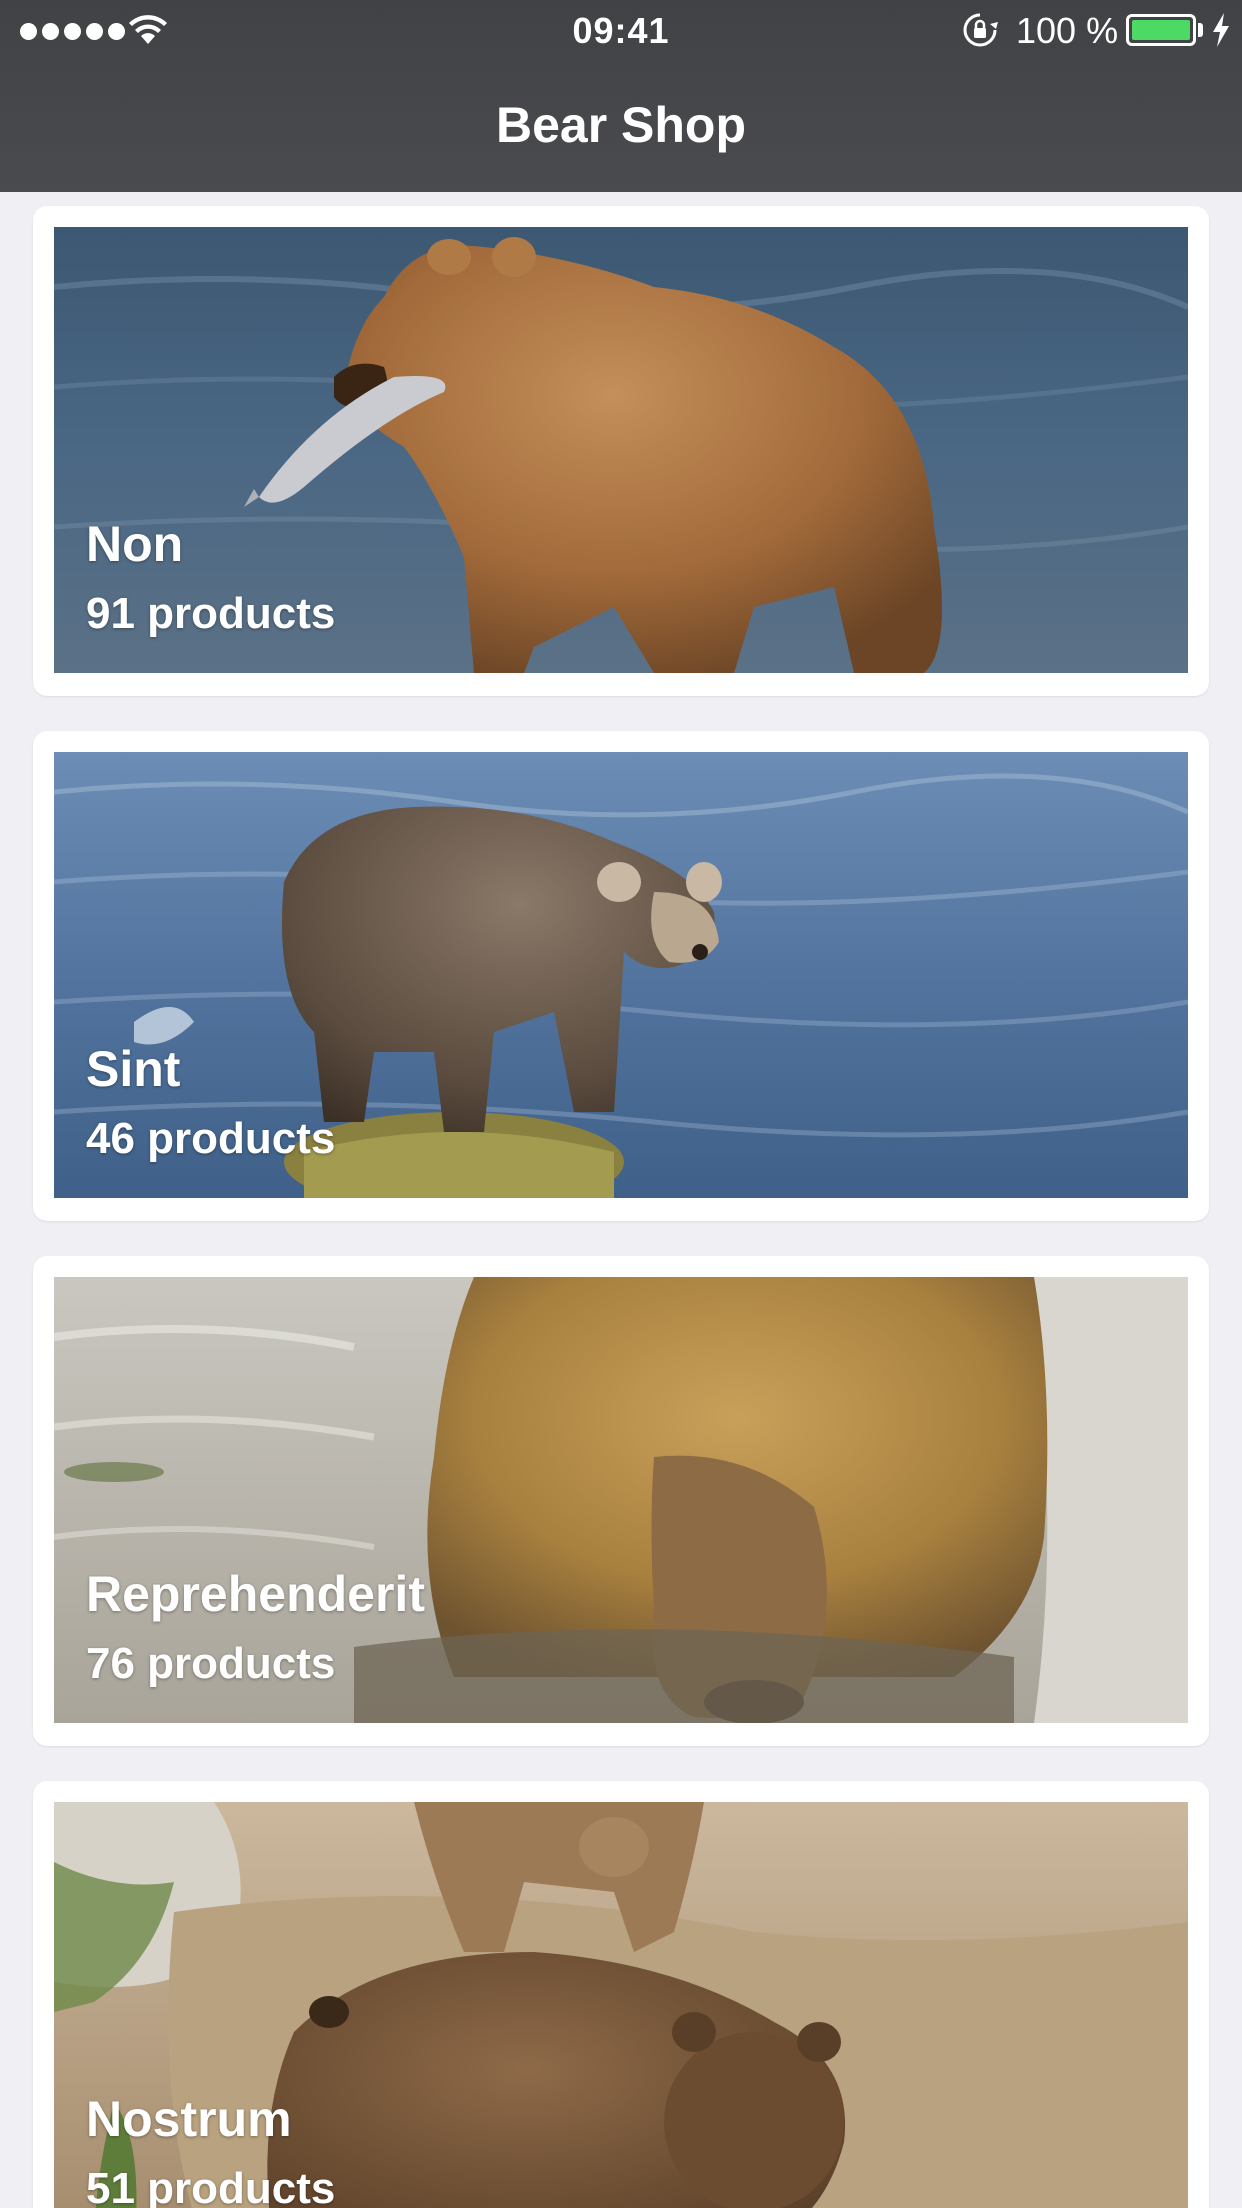  Describe the element at coordinates (1221, 30) in the screenshot. I see `charging-bolt-icon` at that location.